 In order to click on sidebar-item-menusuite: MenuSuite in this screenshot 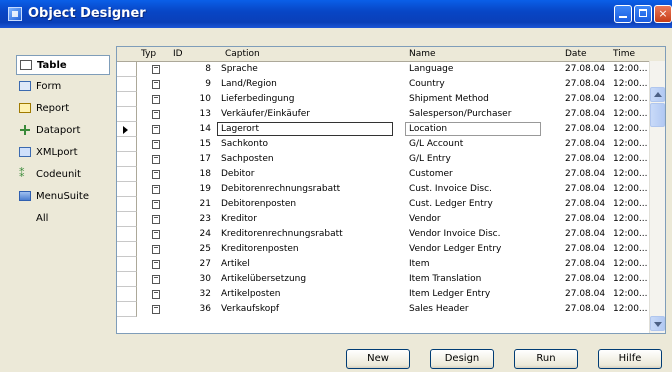, I will do `click(63, 197)`.